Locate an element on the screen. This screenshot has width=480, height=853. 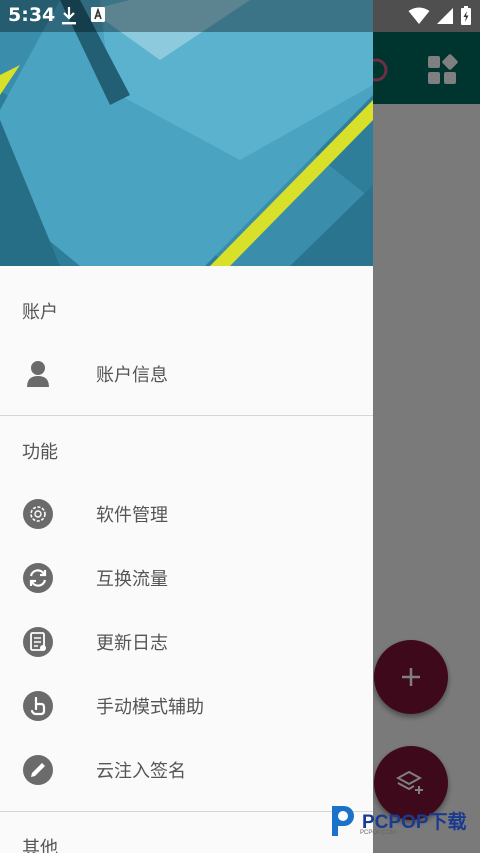
menu-item-label: 云注入签名 is located at coordinates (141, 771).